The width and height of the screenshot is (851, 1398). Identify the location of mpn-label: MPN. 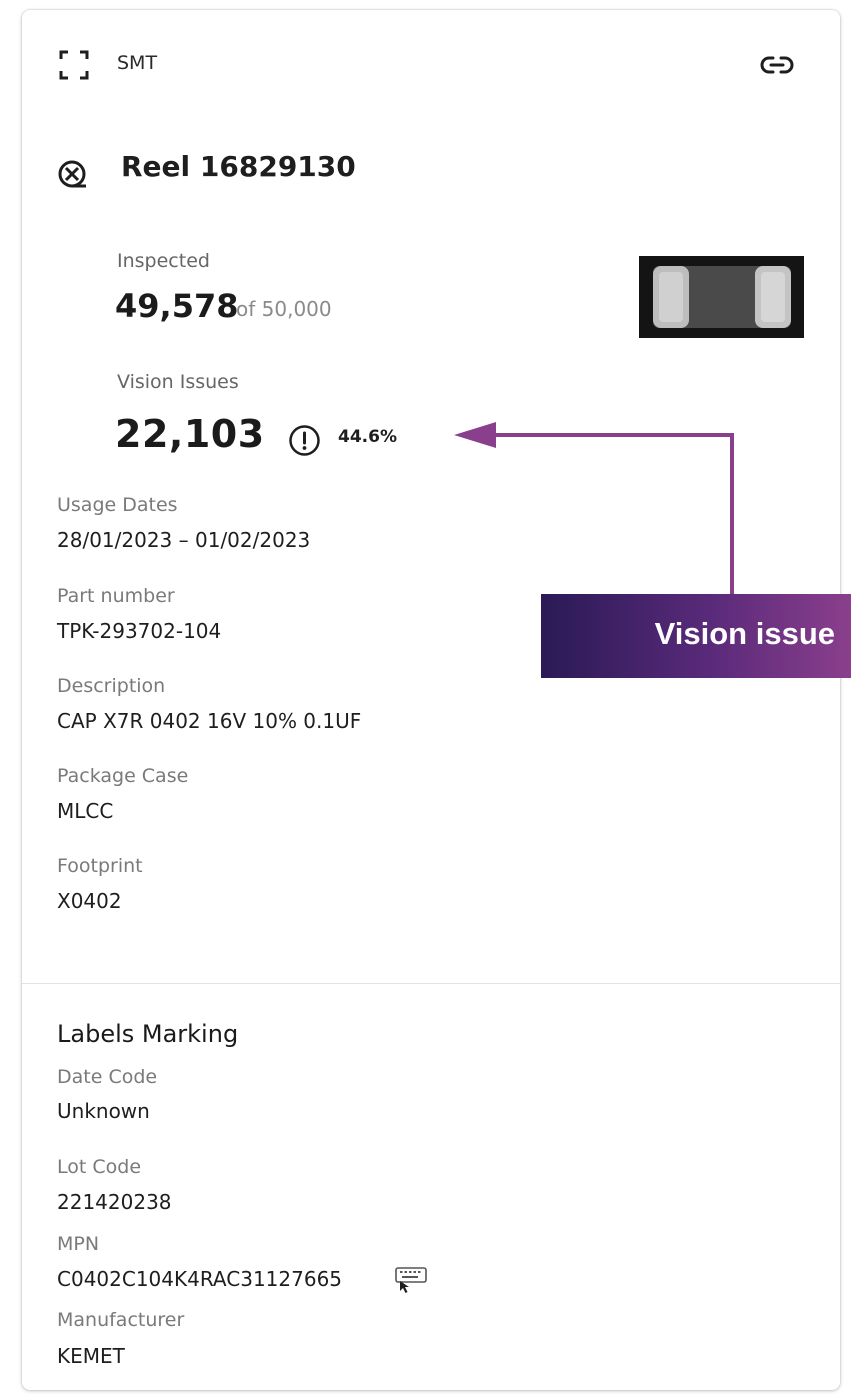
(78, 1244).